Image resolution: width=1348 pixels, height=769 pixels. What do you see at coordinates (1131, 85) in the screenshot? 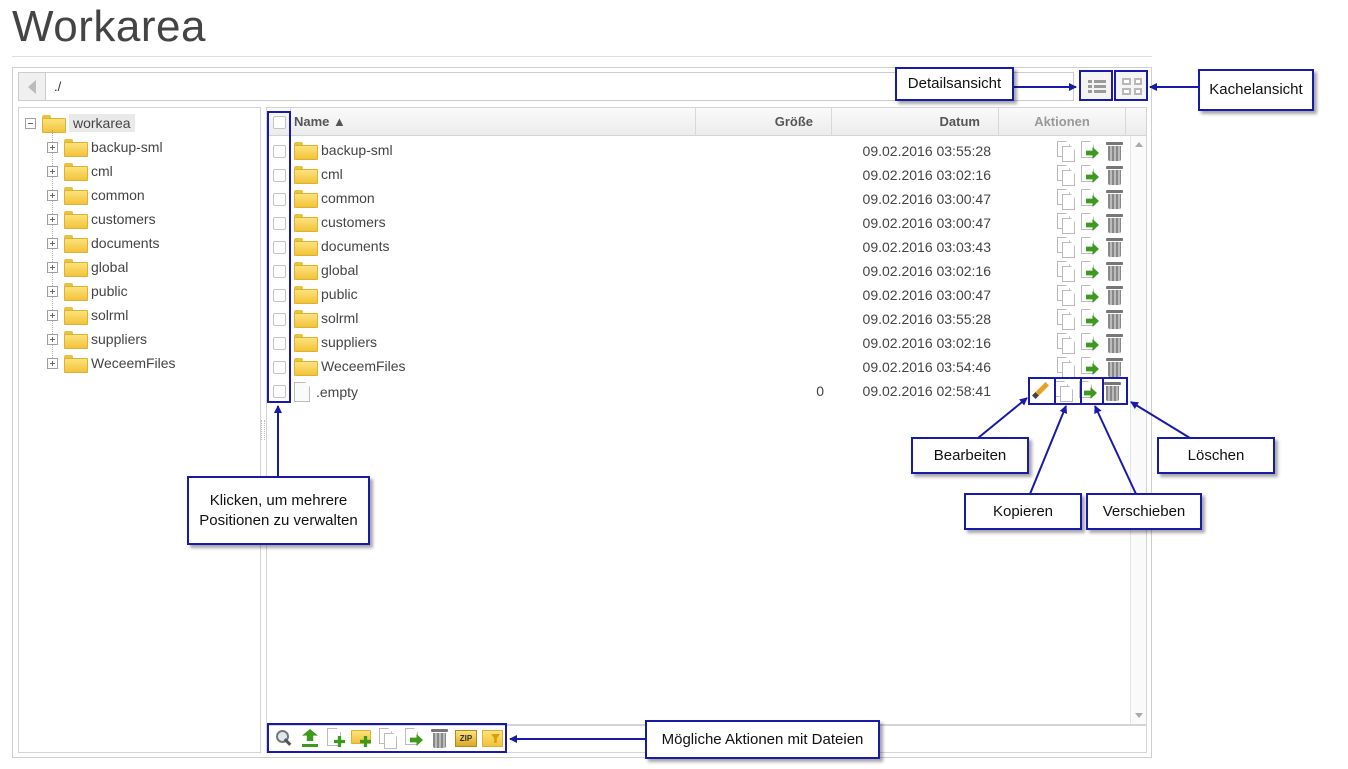
I see `tiles-view-button` at bounding box center [1131, 85].